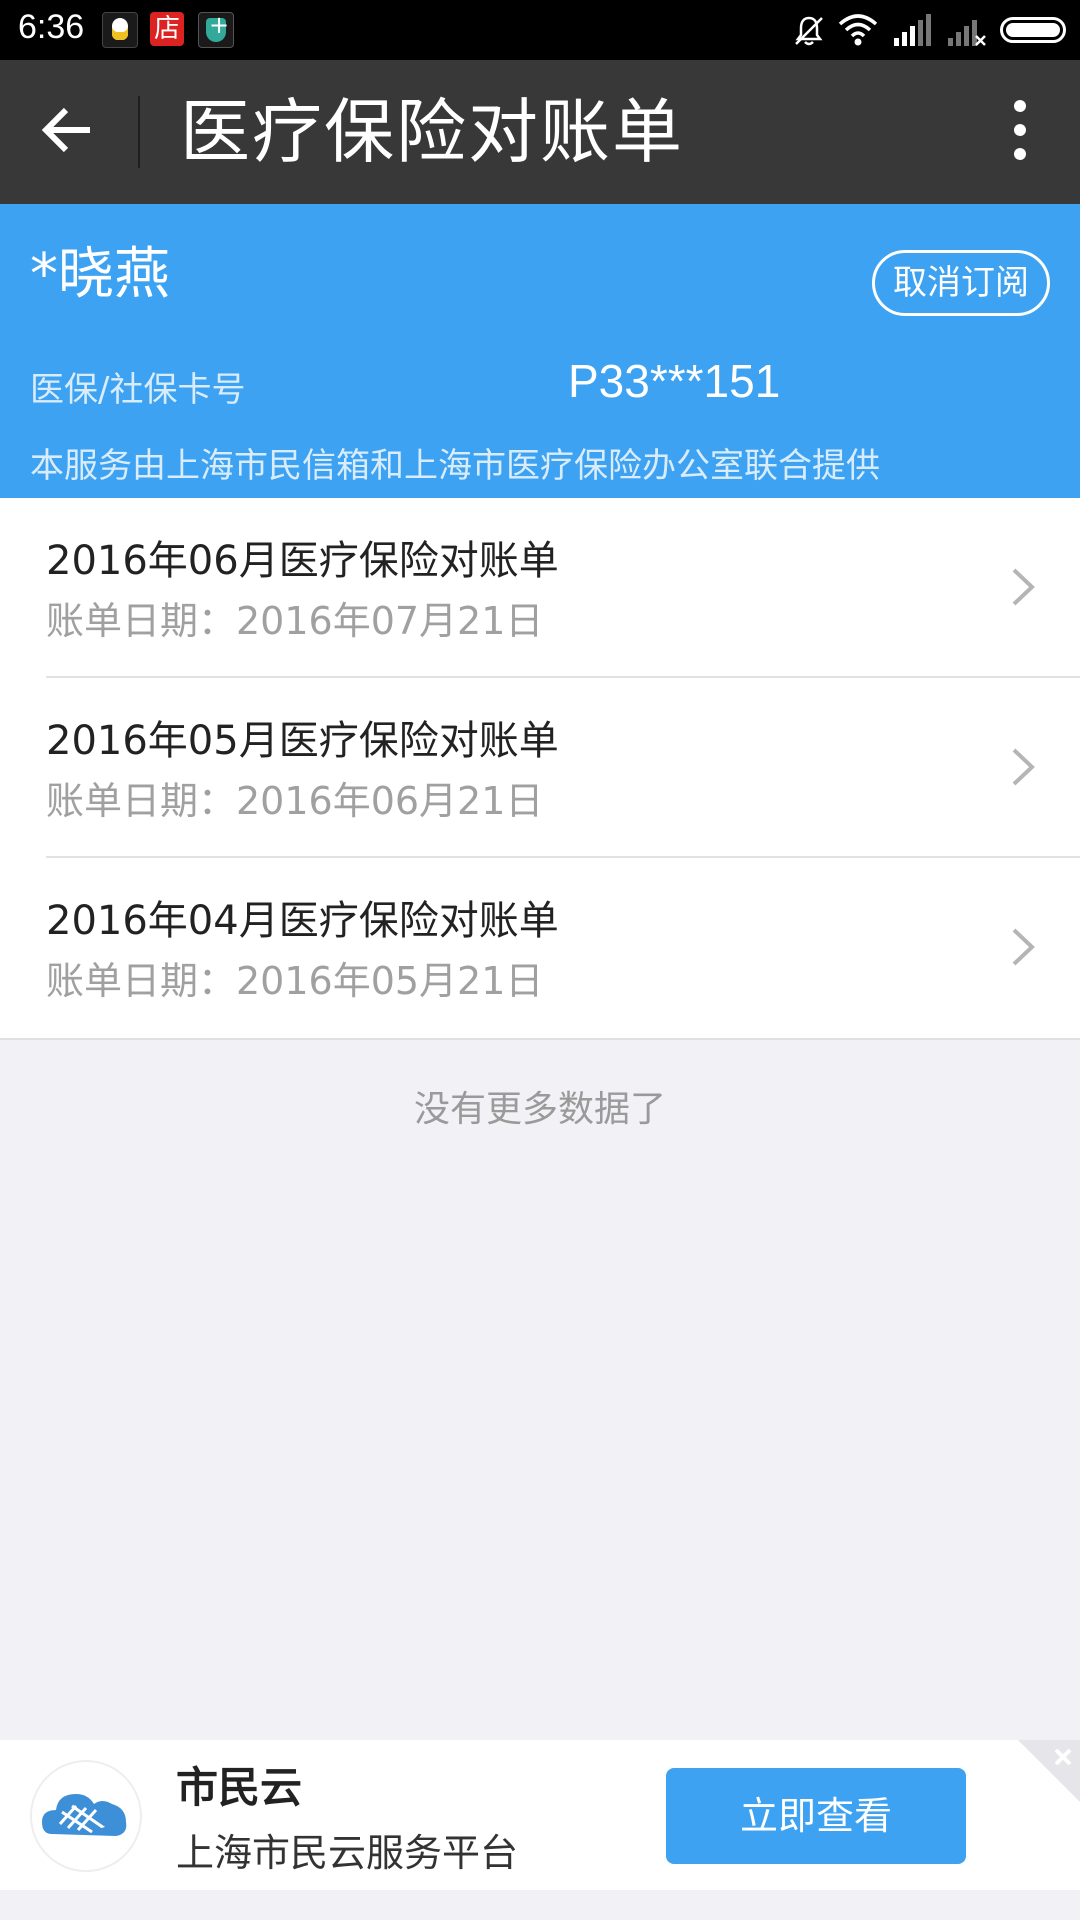 This screenshot has height=1920, width=1080. I want to click on banner-subtitle: 上海市民云服务平台, so click(347, 1853).